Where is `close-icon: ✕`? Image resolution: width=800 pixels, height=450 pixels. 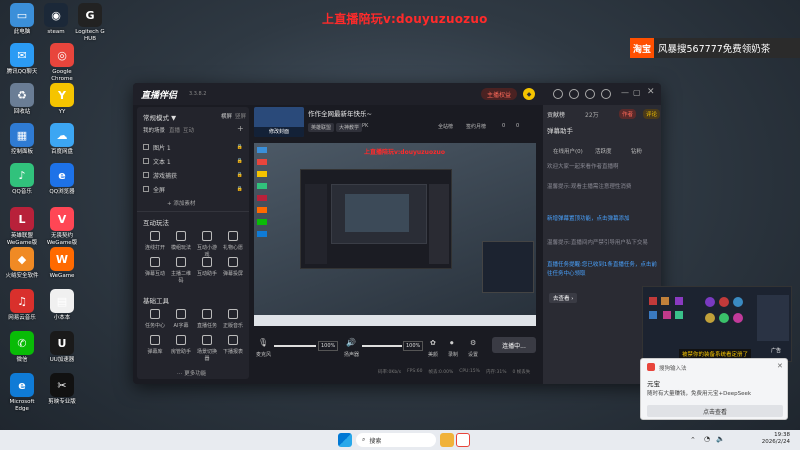 close-icon: ✕ is located at coordinates (651, 92).